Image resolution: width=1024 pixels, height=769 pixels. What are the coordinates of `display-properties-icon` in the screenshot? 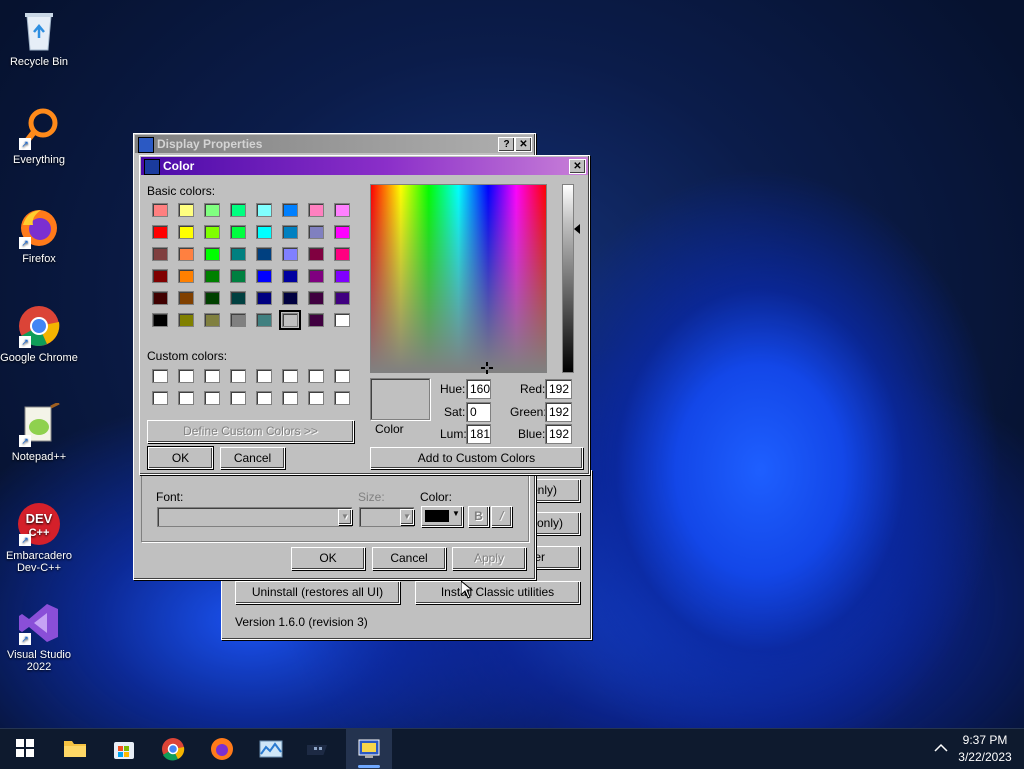 It's located at (369, 749).